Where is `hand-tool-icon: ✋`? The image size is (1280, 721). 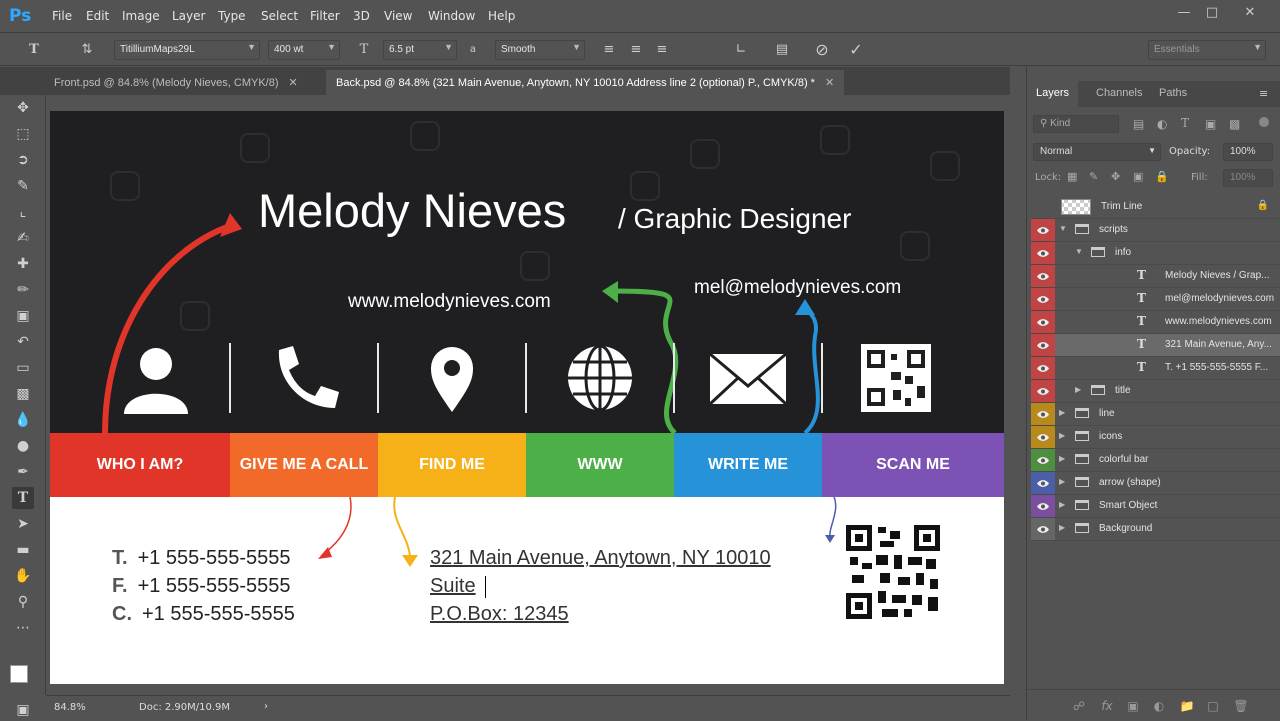
hand-tool-icon: ✋ is located at coordinates (23, 576).